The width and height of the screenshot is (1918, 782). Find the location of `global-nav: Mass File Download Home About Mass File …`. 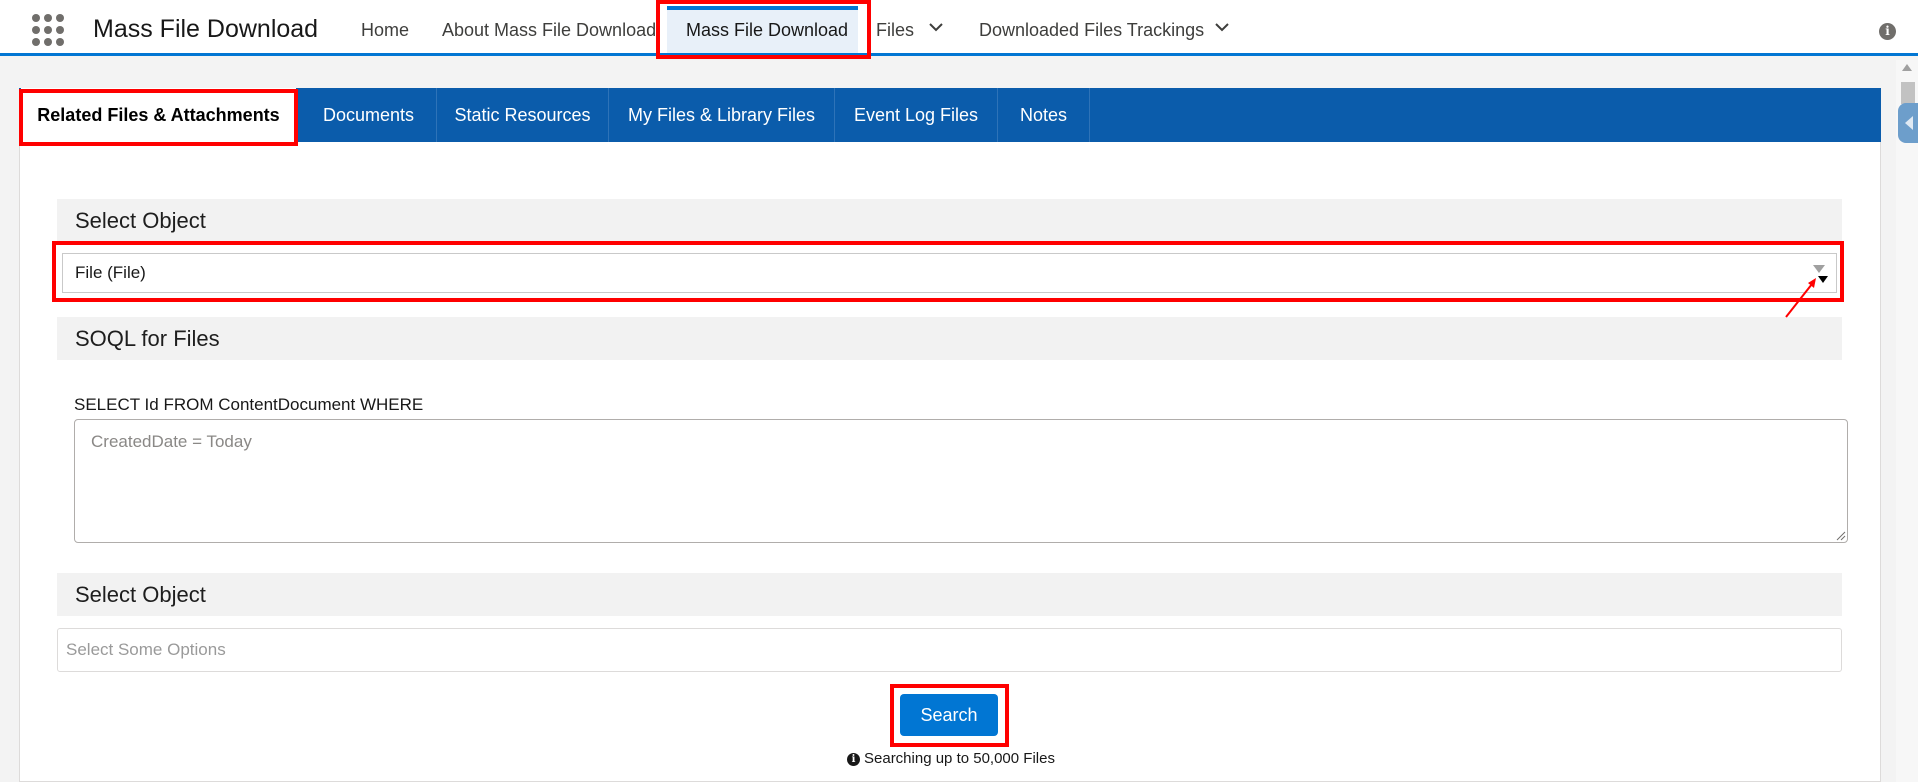

global-nav: Mass File Download Home About Mass File … is located at coordinates (959, 28).